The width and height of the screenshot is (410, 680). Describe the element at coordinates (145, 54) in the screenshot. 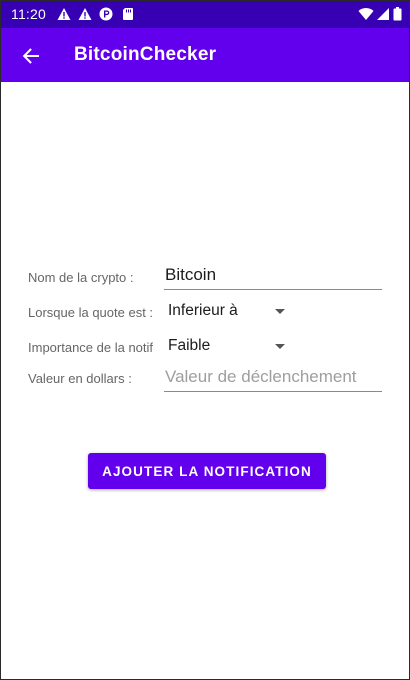

I see `app-title: BitcoinChecker` at that location.